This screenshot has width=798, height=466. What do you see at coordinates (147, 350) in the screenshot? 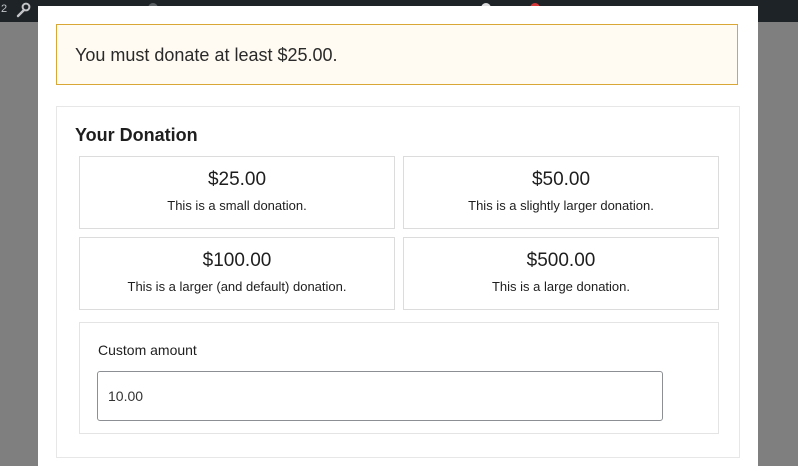
I see `custom-amount-label: Custom amount` at bounding box center [147, 350].